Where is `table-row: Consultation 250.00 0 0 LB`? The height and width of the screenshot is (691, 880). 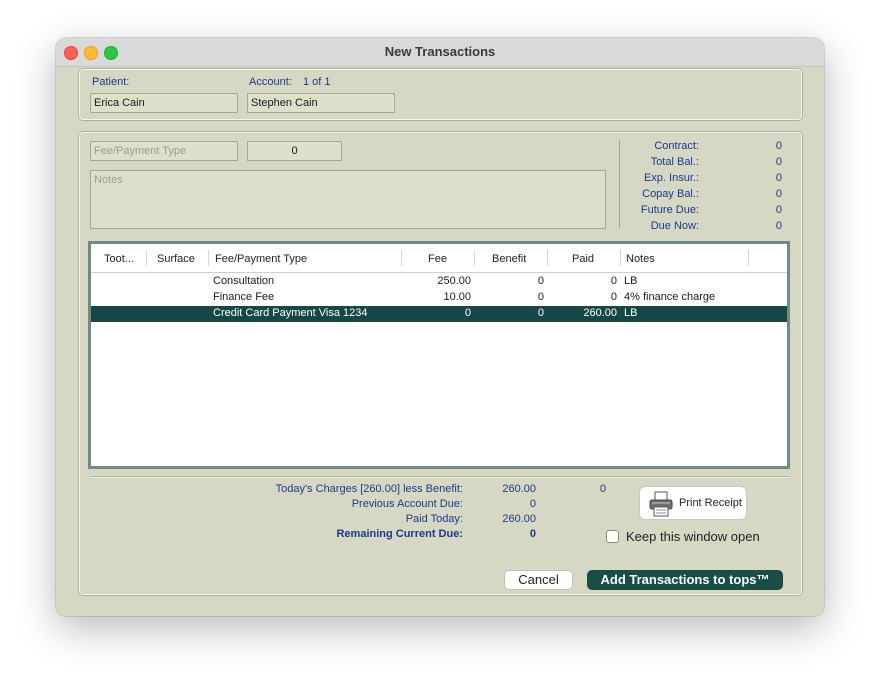 table-row: Consultation 250.00 0 0 LB is located at coordinates (439, 282).